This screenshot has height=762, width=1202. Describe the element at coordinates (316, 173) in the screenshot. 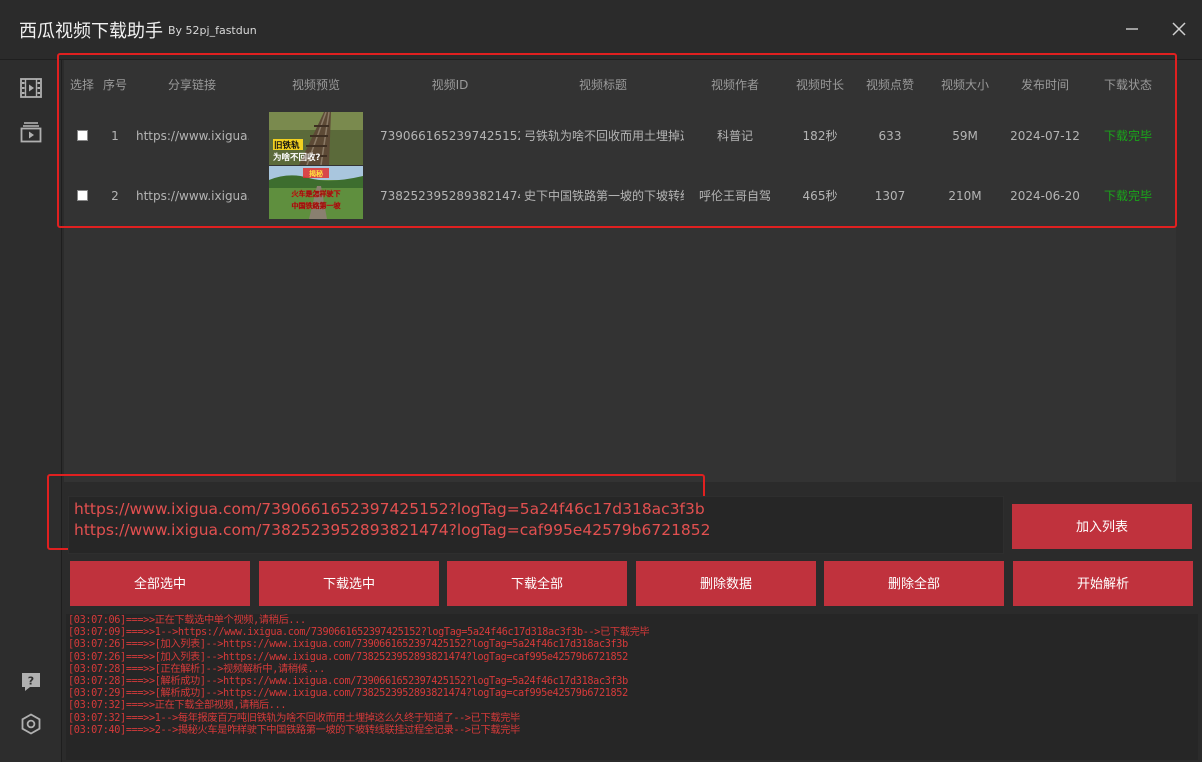

I see `thumbnail-caption: 揭秘` at that location.